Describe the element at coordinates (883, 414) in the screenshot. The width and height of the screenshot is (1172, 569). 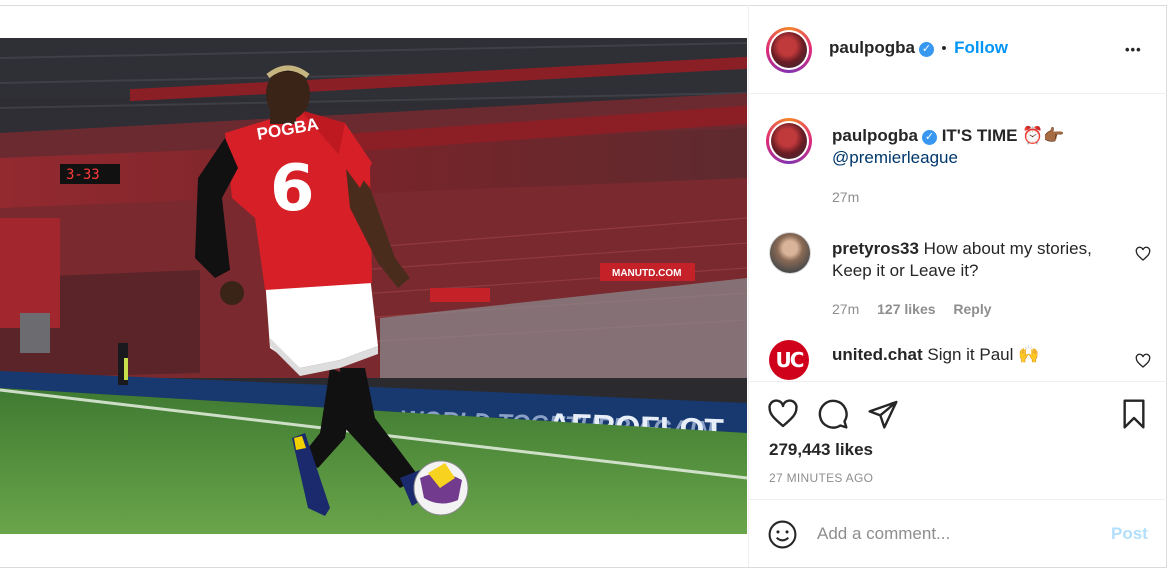
I see `share-icon` at that location.